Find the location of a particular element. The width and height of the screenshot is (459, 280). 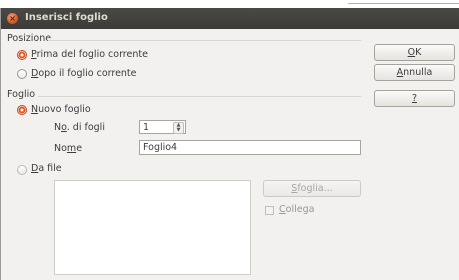

radio-from-file is located at coordinates (22, 170).